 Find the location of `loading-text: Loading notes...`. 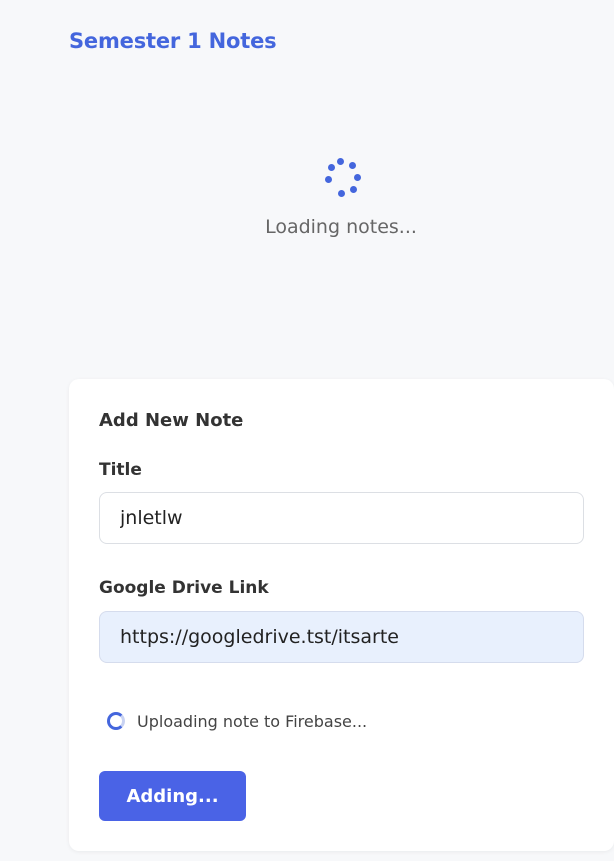

loading-text: Loading notes... is located at coordinates (341, 227).